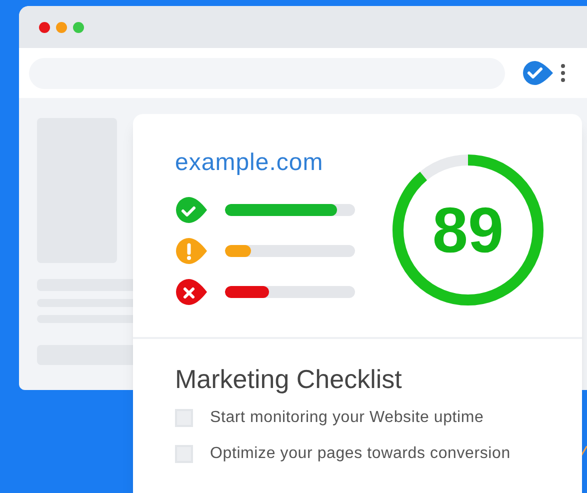 This screenshot has height=493, width=587. Describe the element at coordinates (347, 418) in the screenshot. I see `checklist-item-label: Start monitoring your Website uptime` at that location.